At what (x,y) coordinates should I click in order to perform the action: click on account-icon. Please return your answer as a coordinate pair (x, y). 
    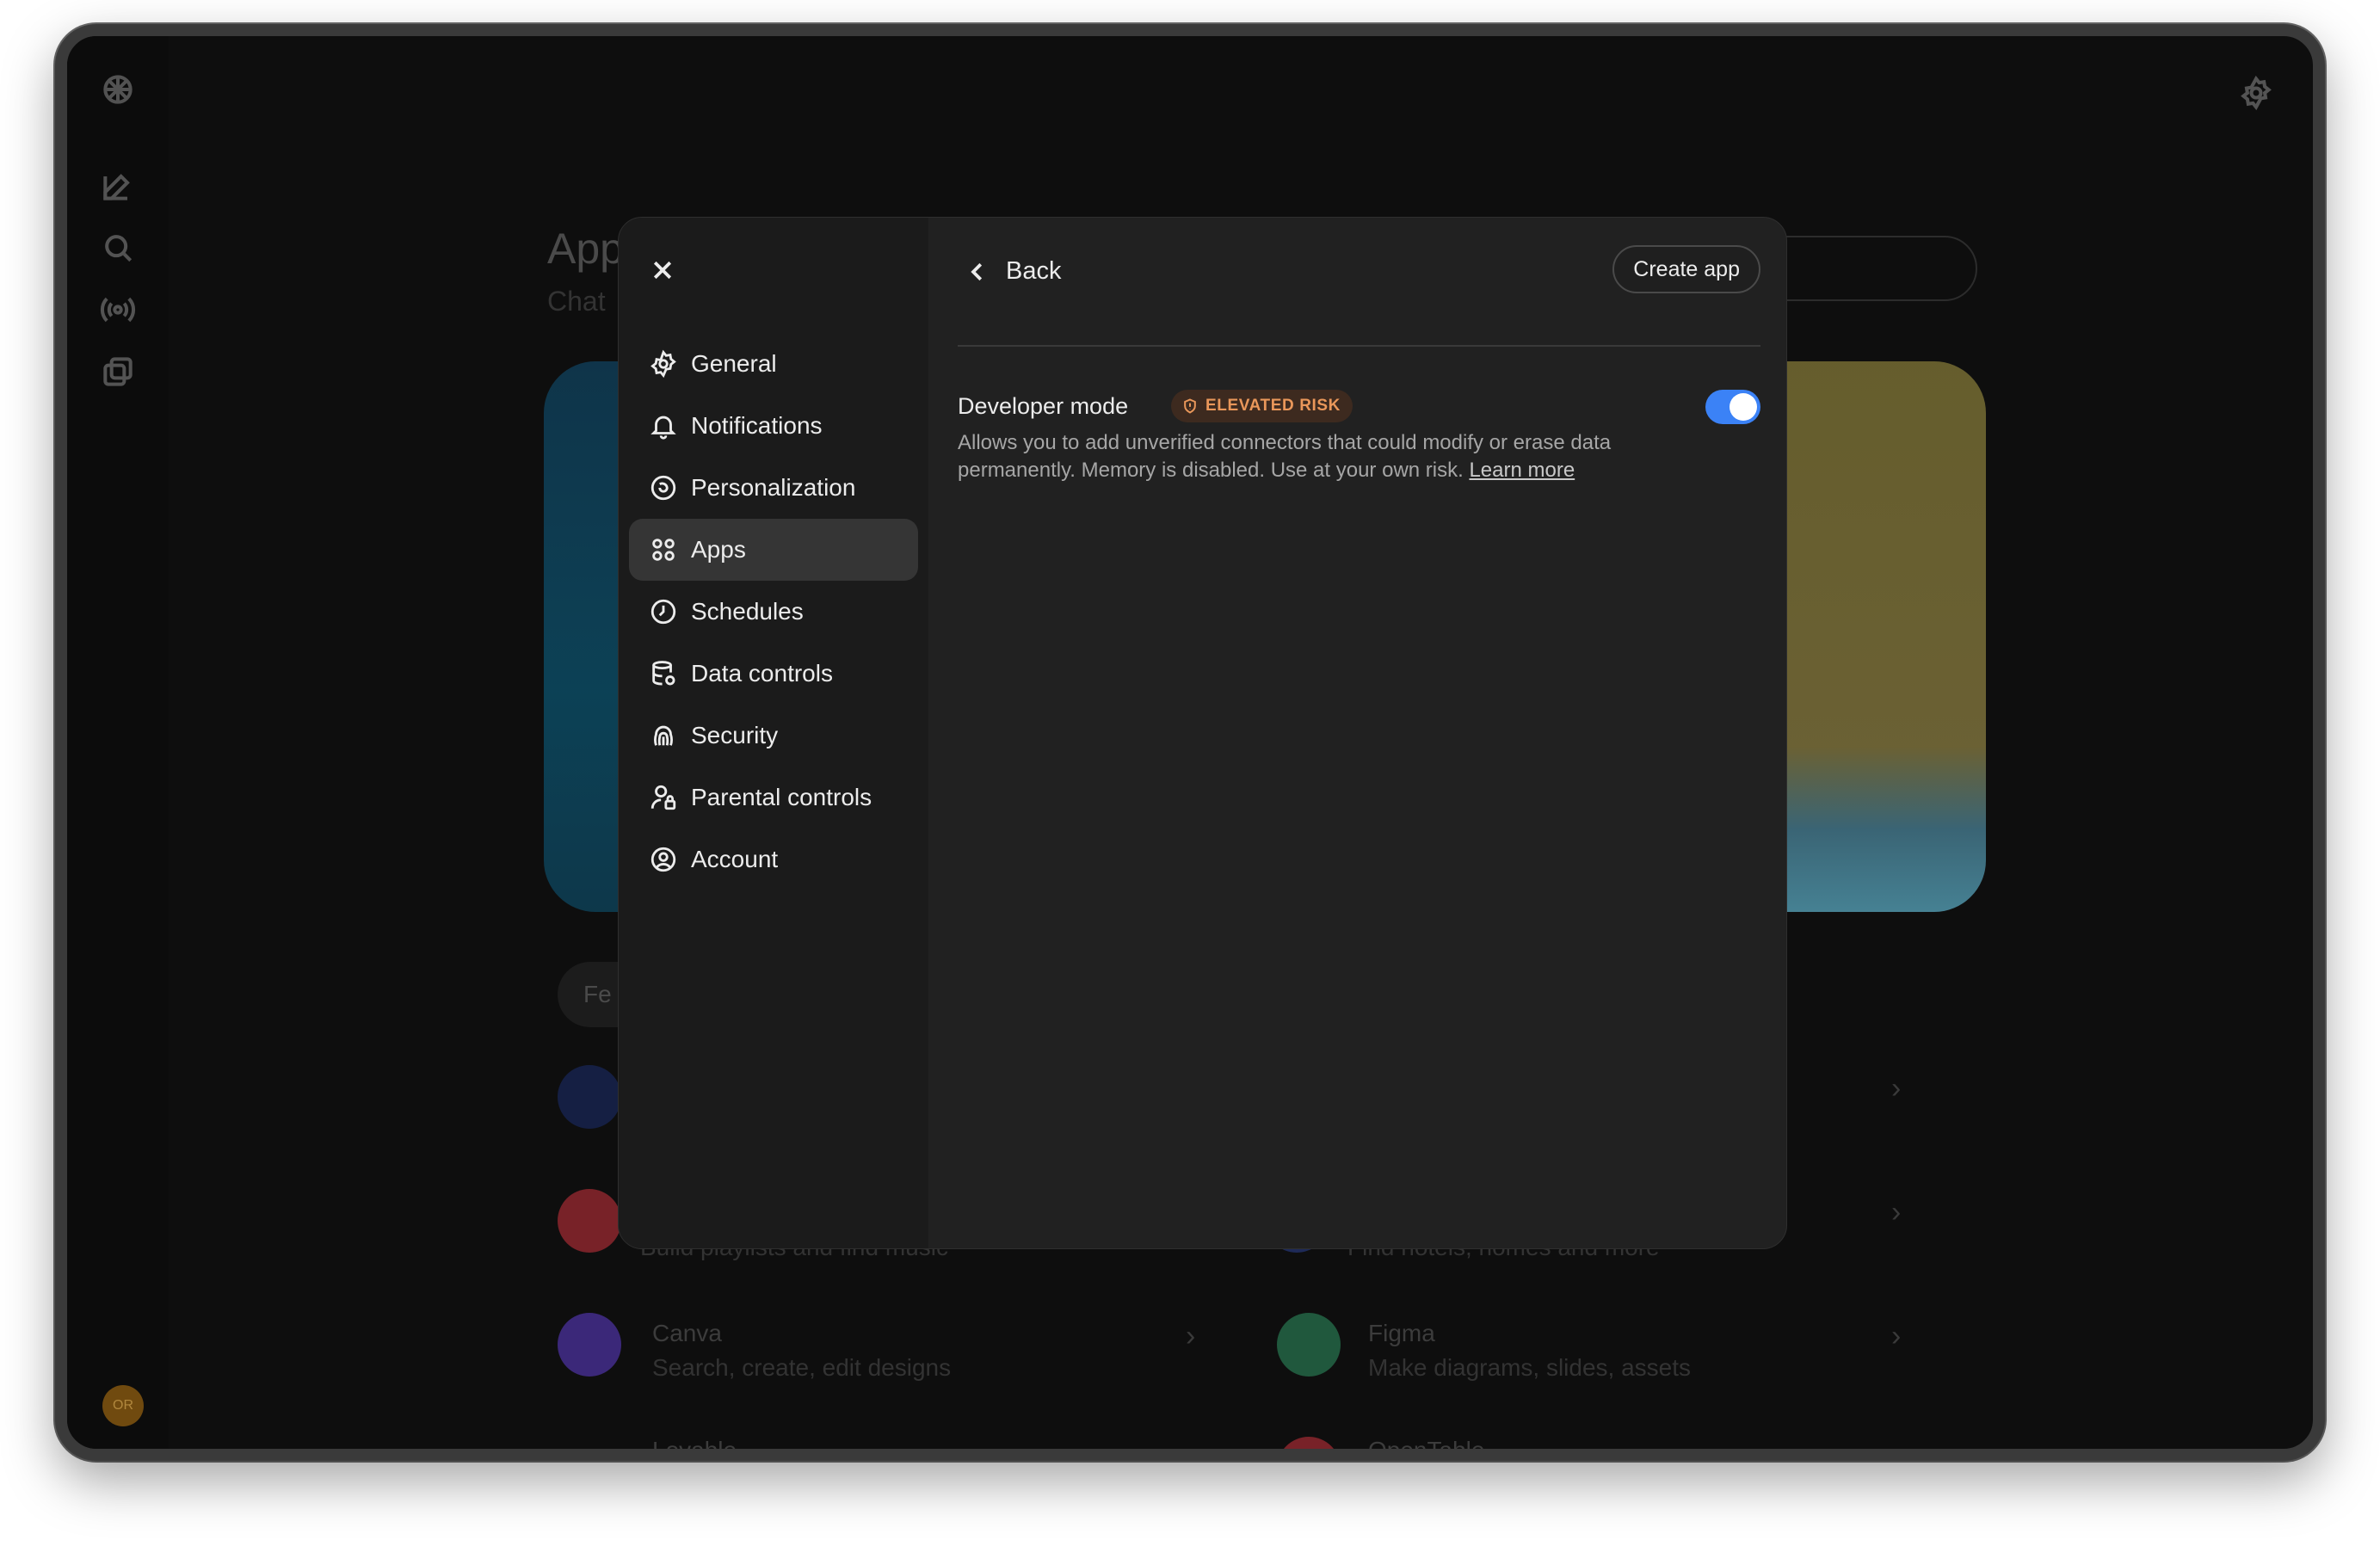
    Looking at the image, I should click on (663, 859).